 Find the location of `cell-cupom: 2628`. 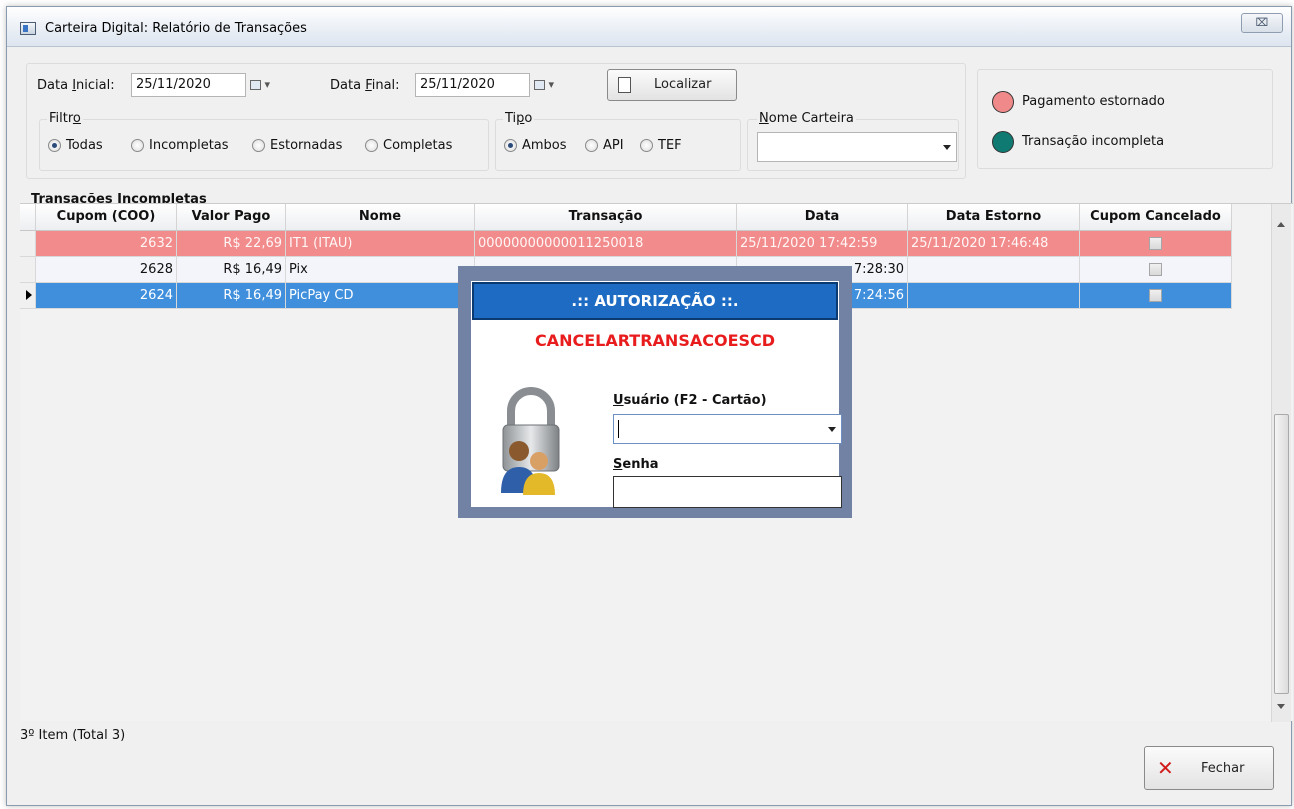

cell-cupom: 2628 is located at coordinates (106, 269).